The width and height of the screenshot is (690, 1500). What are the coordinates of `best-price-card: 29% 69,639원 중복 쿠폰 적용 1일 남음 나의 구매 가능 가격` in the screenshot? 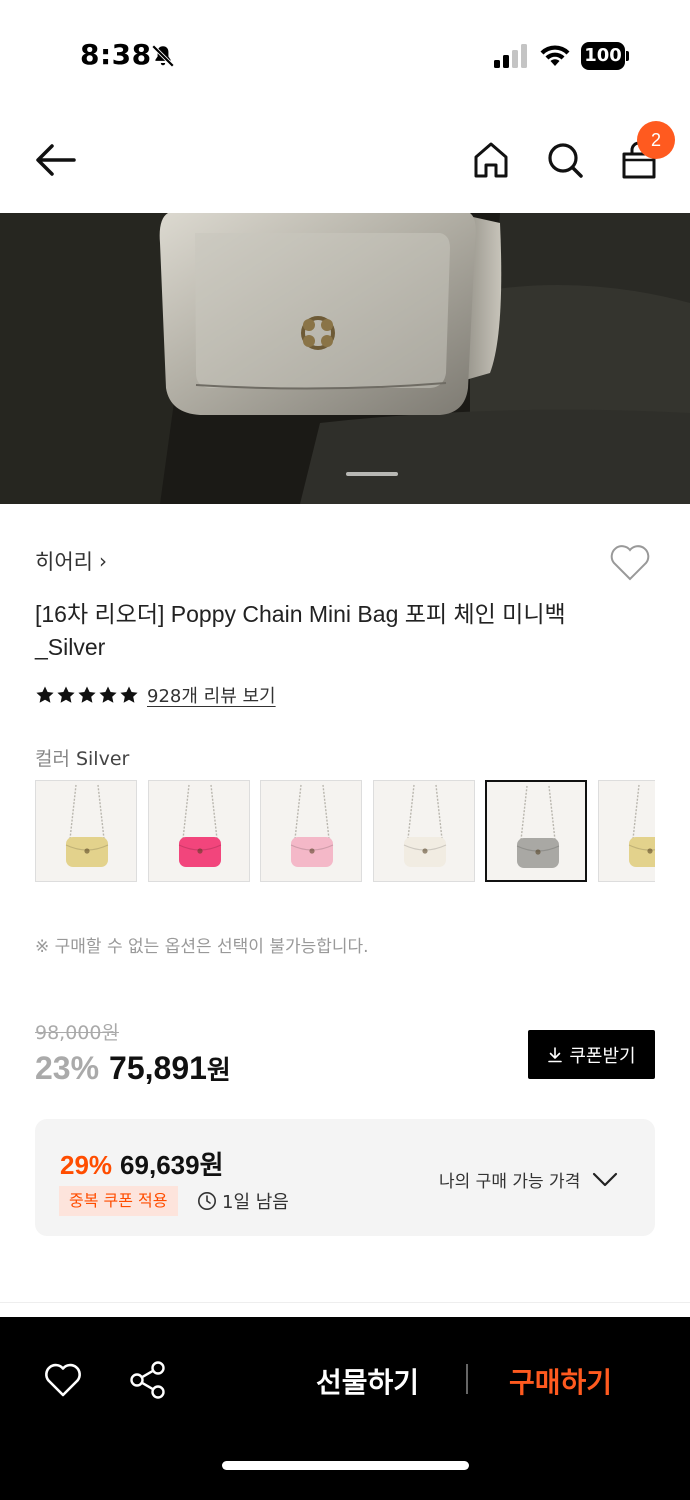 It's located at (345, 1177).